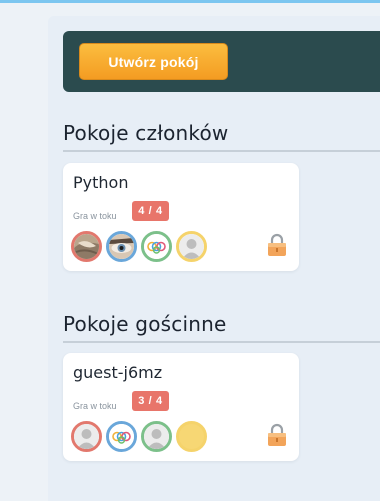 This screenshot has width=380, height=501. Describe the element at coordinates (181, 407) in the screenshot. I see `room-card: guest-j6mz Gra w toku 3 / 4` at that location.